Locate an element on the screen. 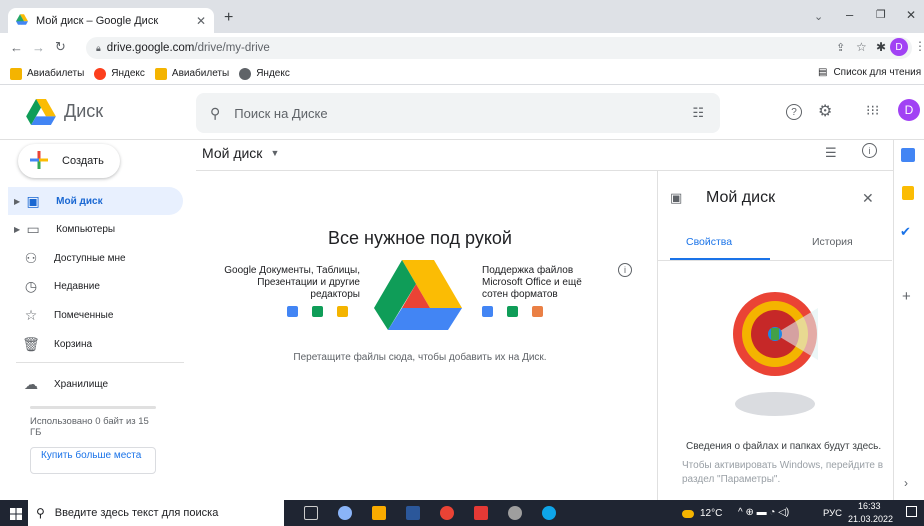  bookmark-1: Яндекс is located at coordinates (119, 73).